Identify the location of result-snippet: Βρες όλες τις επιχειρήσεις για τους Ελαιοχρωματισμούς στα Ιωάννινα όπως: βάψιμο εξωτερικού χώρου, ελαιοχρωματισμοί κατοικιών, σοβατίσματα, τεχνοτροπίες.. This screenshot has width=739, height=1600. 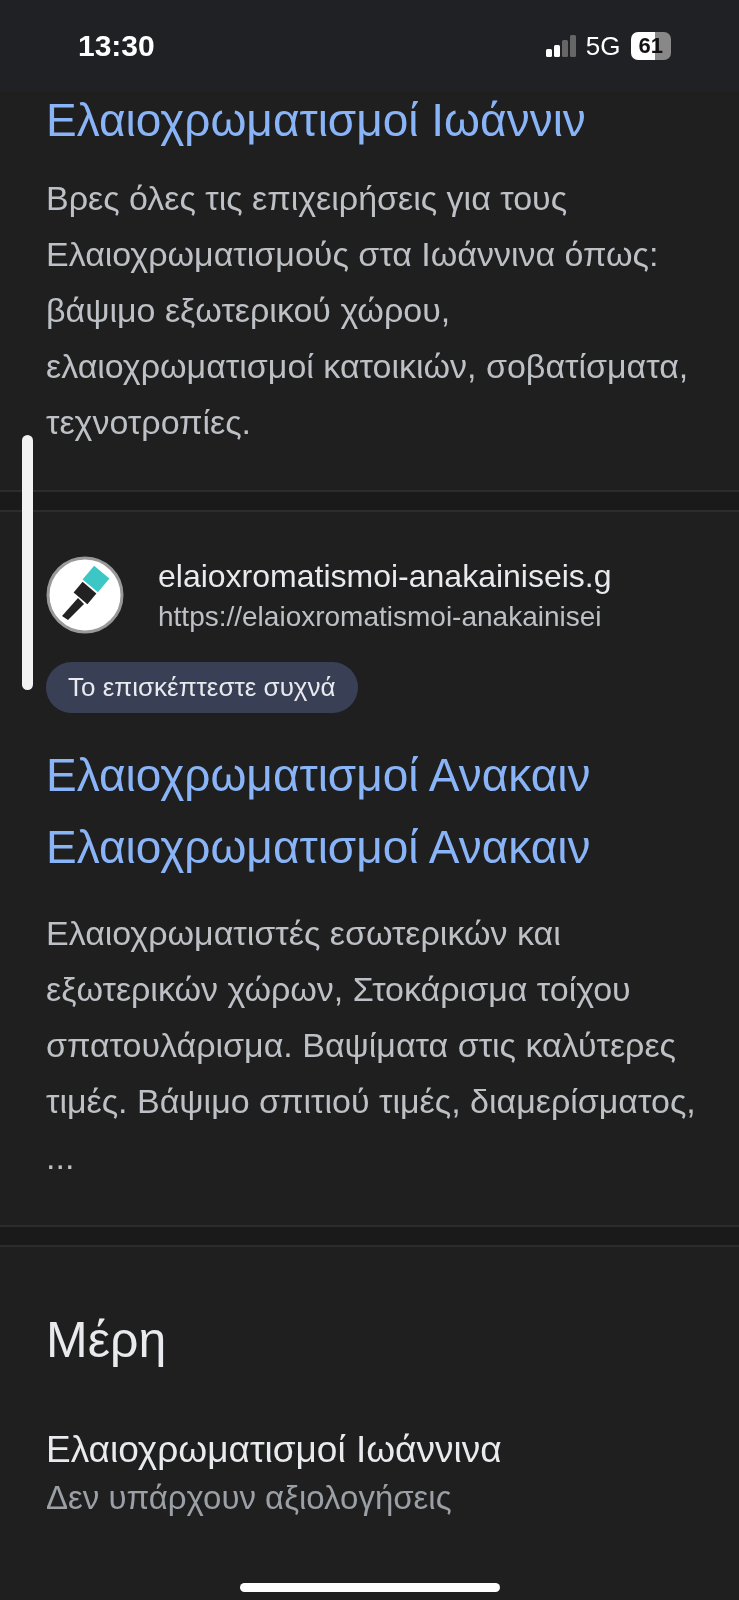
(368, 310).